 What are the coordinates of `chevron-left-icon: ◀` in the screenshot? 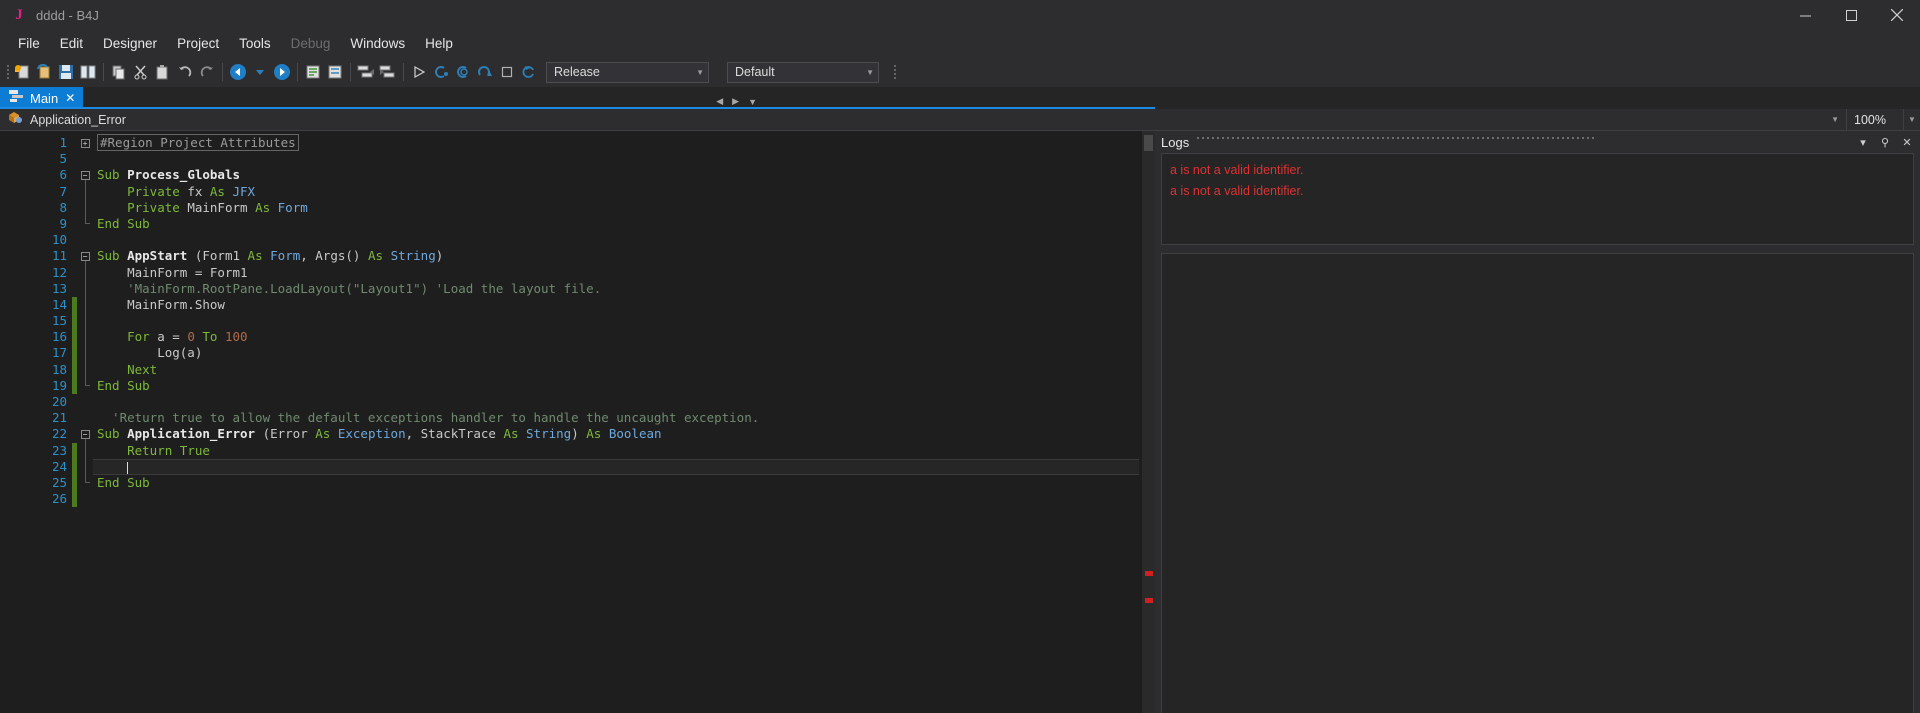 It's located at (719, 101).